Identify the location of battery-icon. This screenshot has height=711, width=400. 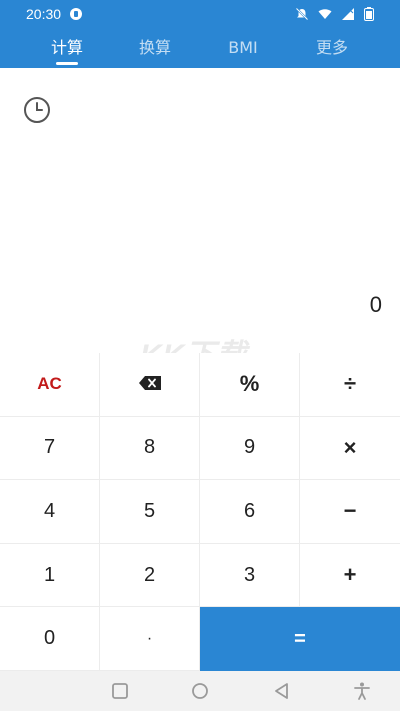
(371, 13).